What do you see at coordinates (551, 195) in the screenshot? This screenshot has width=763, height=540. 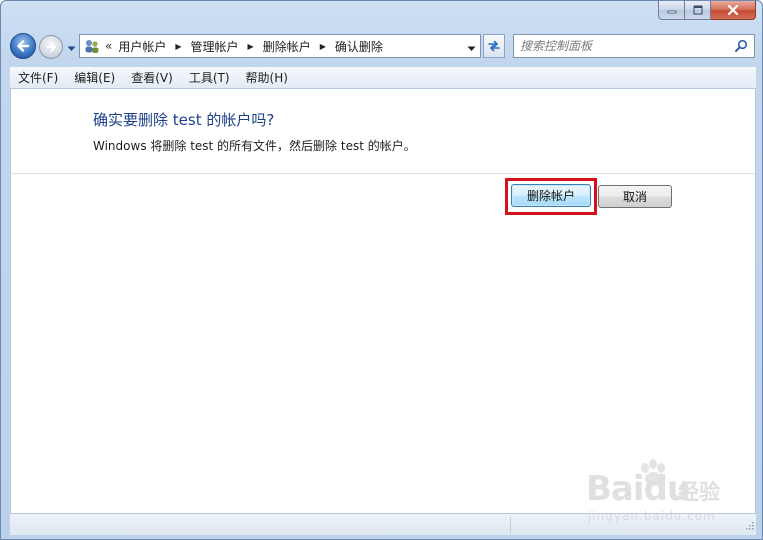 I see `delete-account-button: 删除帐户` at bounding box center [551, 195].